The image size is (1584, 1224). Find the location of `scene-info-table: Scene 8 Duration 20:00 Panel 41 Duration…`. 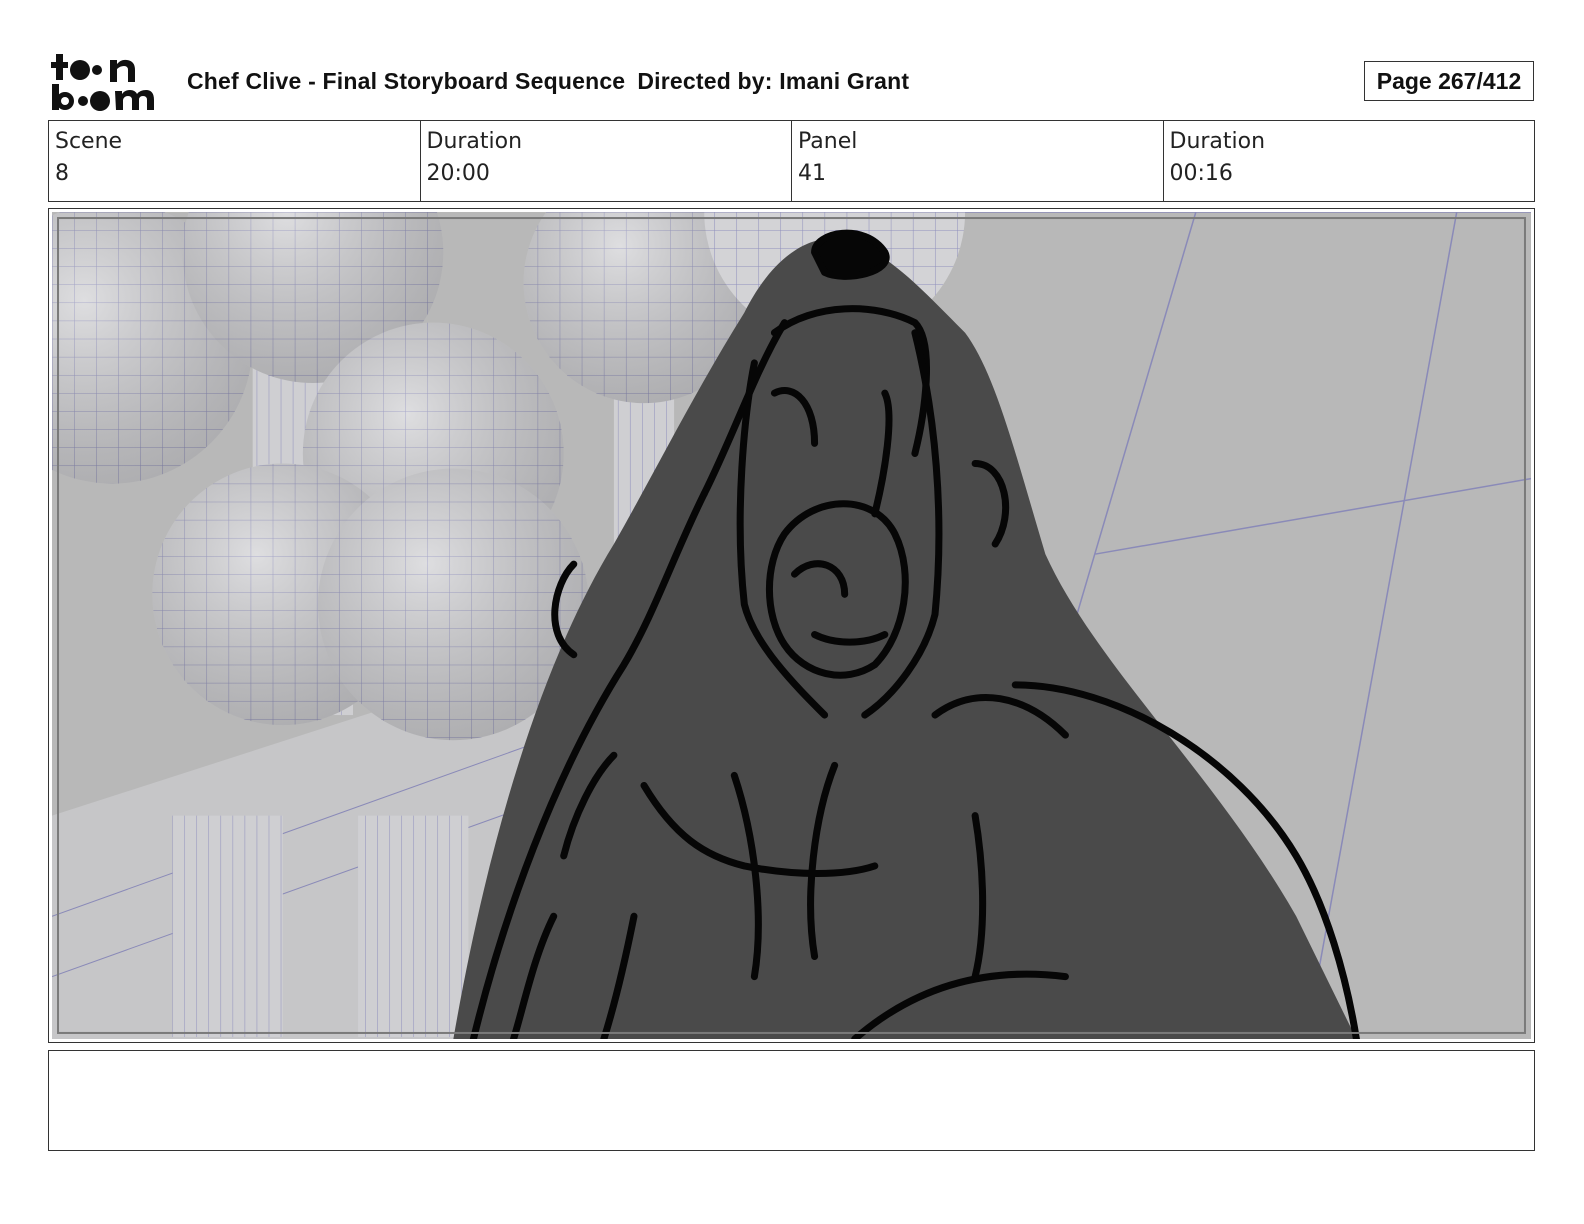

scene-info-table: Scene 8 Duration 20:00 Panel 41 Duration… is located at coordinates (791, 161).